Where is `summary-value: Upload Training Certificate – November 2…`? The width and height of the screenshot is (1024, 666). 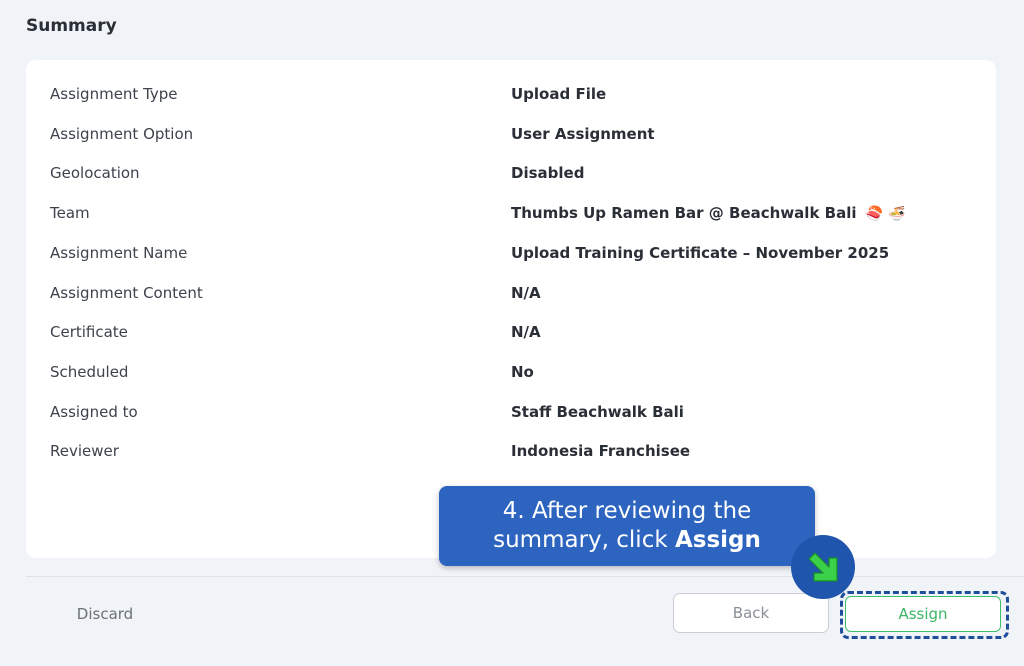
summary-value: Upload Training Certificate – November 2… is located at coordinates (700, 253).